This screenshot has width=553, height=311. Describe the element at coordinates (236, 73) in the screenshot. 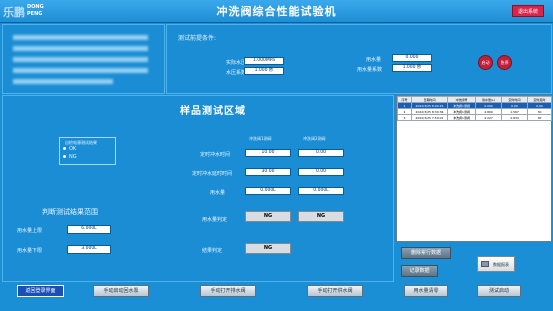

I see `water-coef-label: 水压系数` at that location.